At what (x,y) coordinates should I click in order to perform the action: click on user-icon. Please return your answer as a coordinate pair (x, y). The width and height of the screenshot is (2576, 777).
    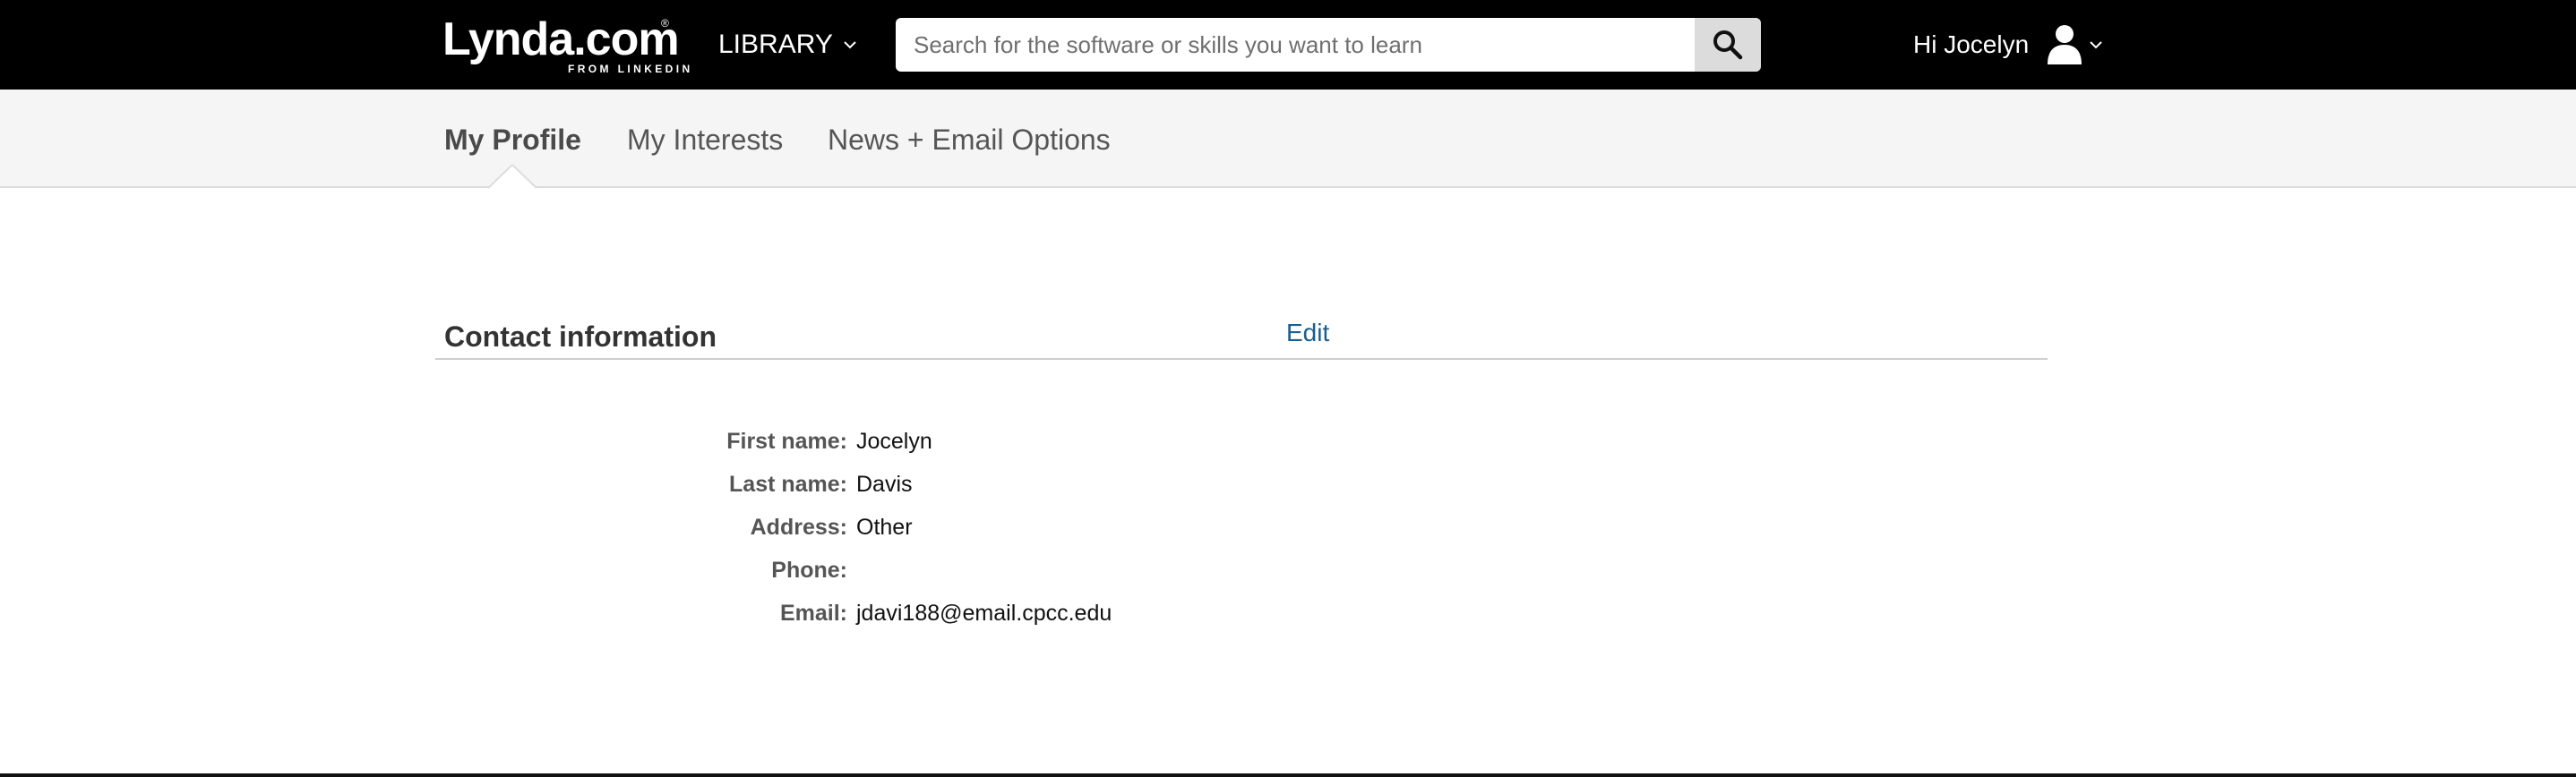
    Looking at the image, I should click on (2065, 44).